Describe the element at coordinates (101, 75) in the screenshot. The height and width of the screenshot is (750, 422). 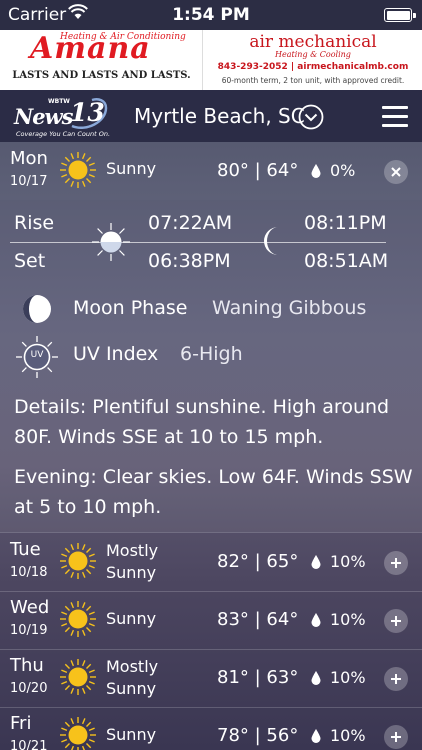
I see `ad-amana-tagline: LASTS AND LASTS AND LASTS.` at that location.